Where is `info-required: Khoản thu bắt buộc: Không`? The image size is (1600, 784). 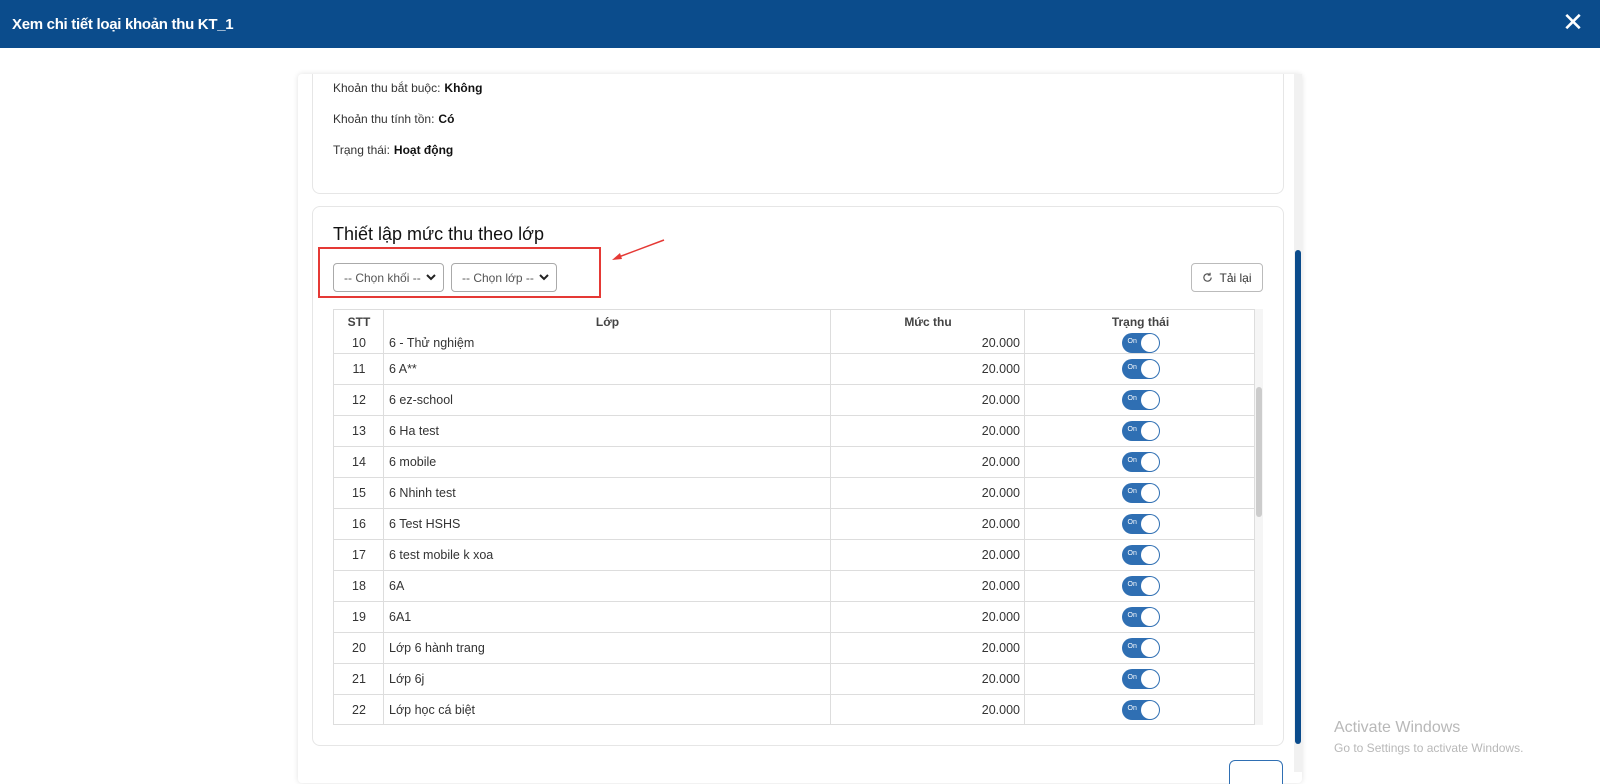
info-required: Khoản thu bắt buộc: Không is located at coordinates (408, 88).